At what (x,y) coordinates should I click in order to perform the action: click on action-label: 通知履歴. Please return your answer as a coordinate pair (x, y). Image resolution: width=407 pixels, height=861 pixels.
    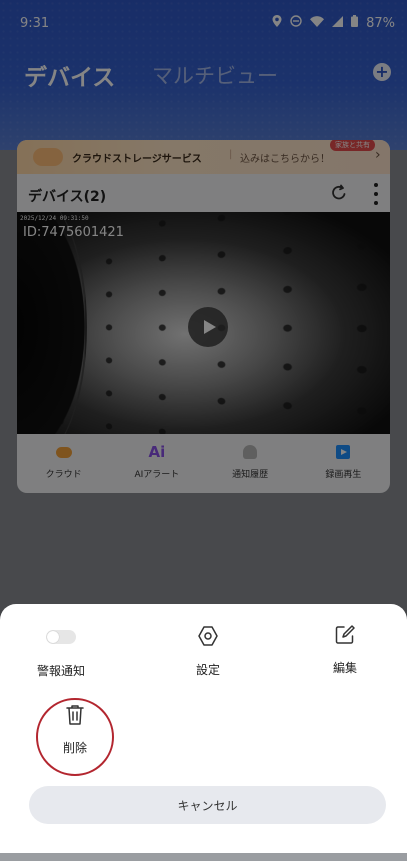
    Looking at the image, I should click on (250, 475).